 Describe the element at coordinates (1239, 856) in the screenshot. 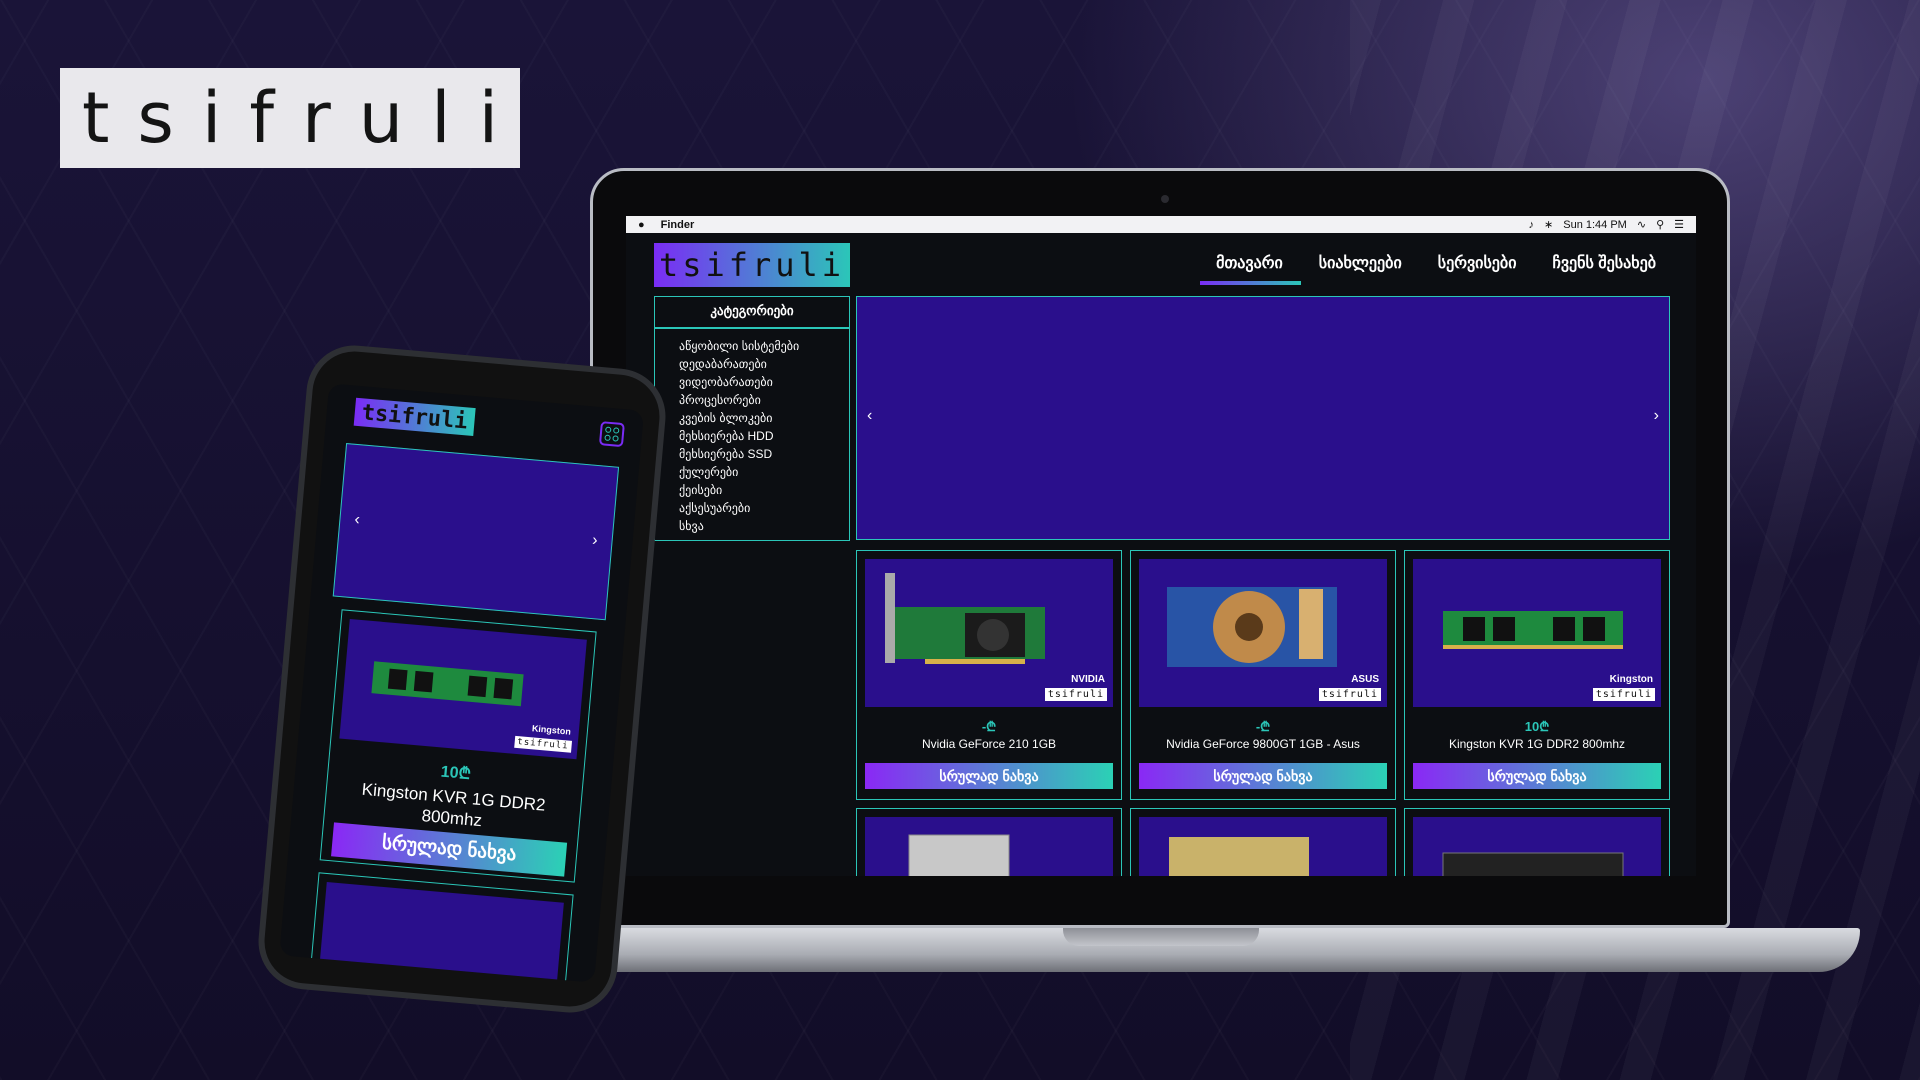

I see `motherboard-icon` at that location.